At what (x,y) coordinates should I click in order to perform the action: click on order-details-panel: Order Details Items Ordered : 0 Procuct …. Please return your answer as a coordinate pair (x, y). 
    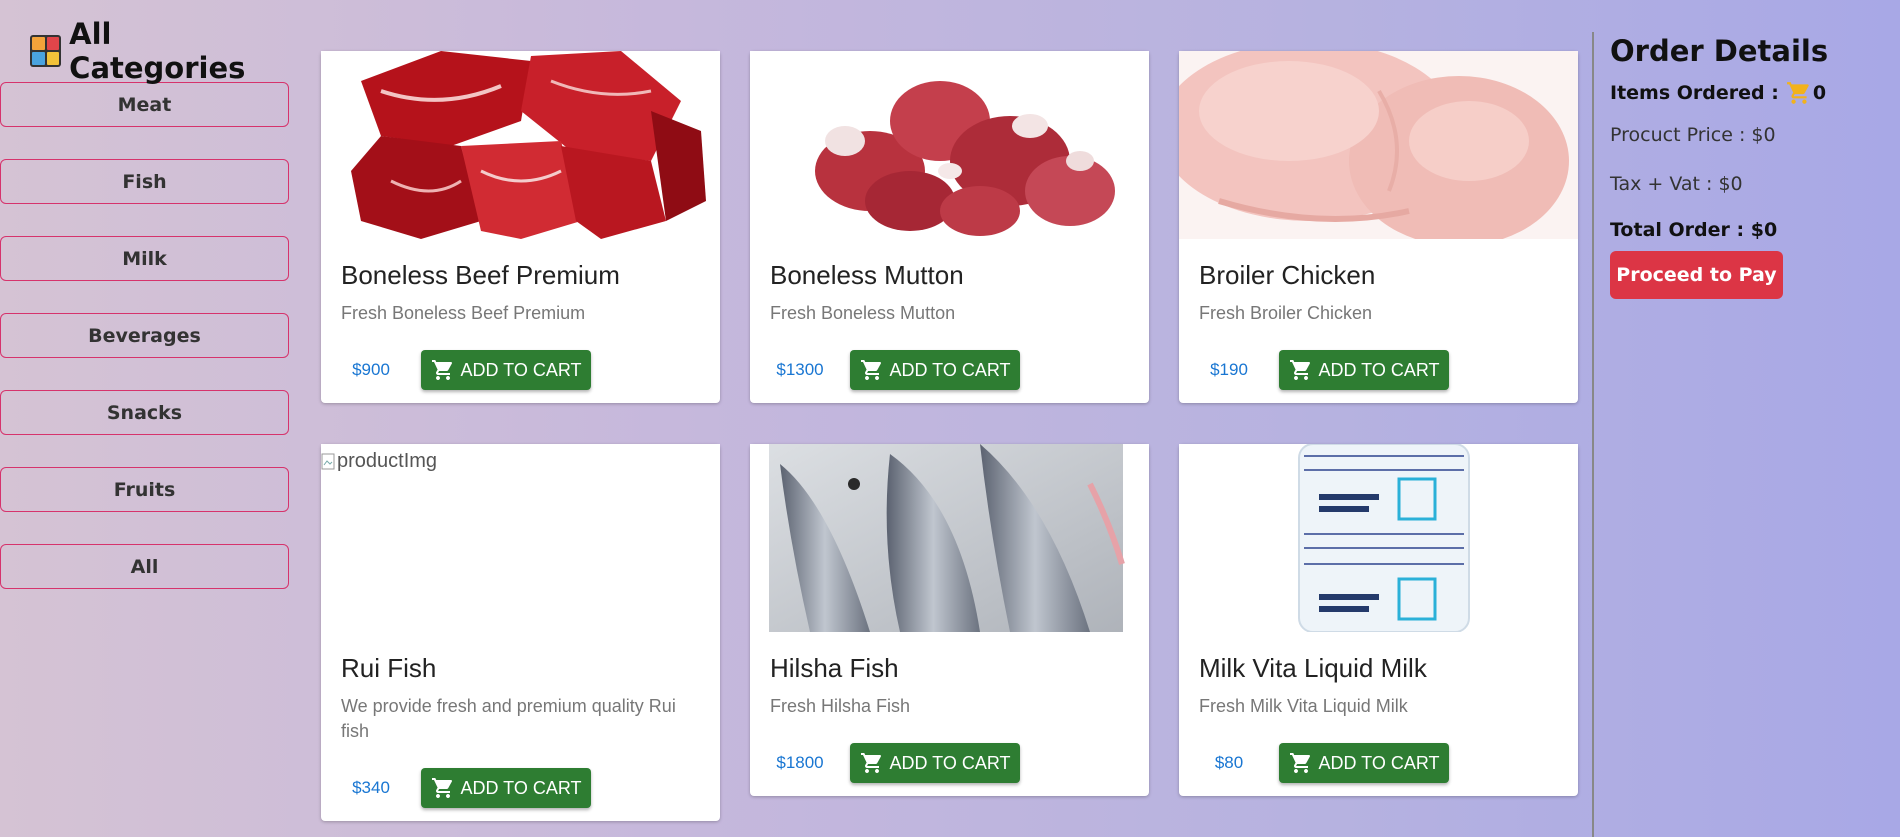
    Looking at the image, I should click on (1750, 164).